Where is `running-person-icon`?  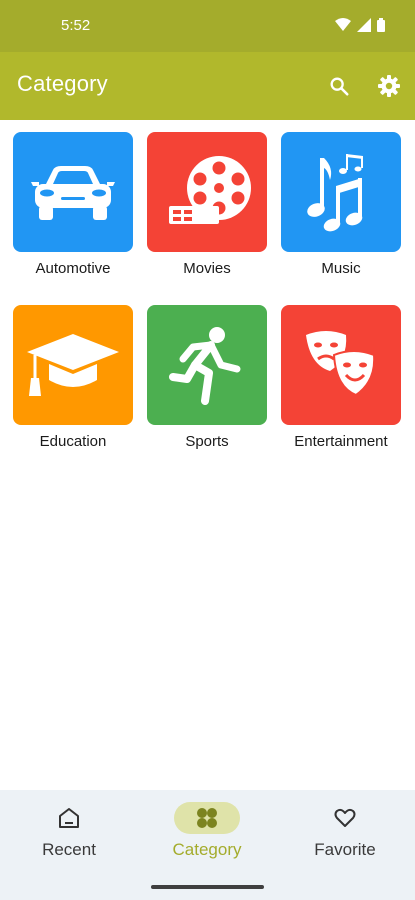
running-person-icon is located at coordinates (205, 366).